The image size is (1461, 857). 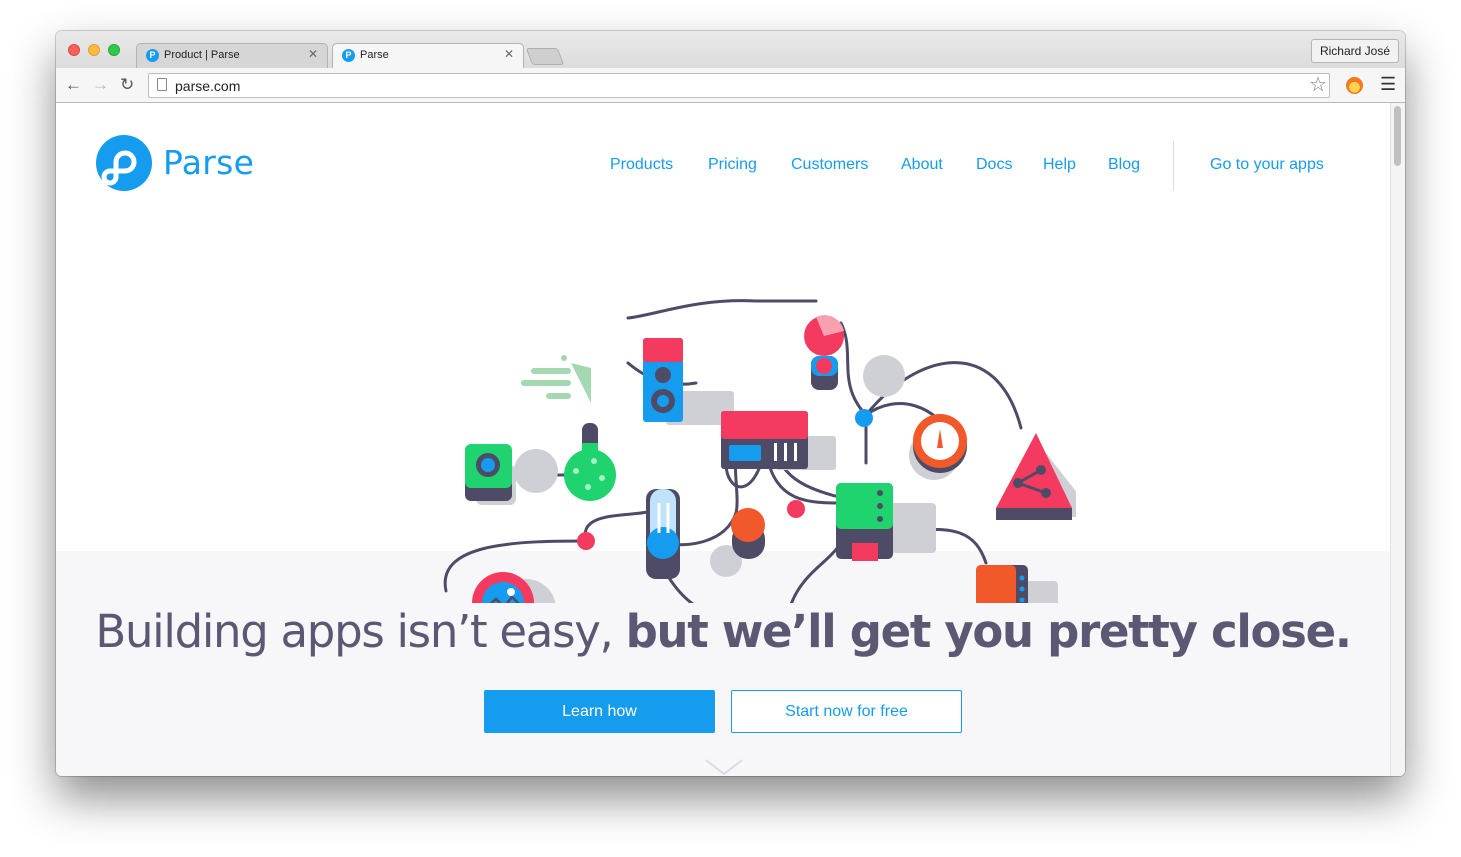 I want to click on extension-icon, so click(x=1354, y=85).